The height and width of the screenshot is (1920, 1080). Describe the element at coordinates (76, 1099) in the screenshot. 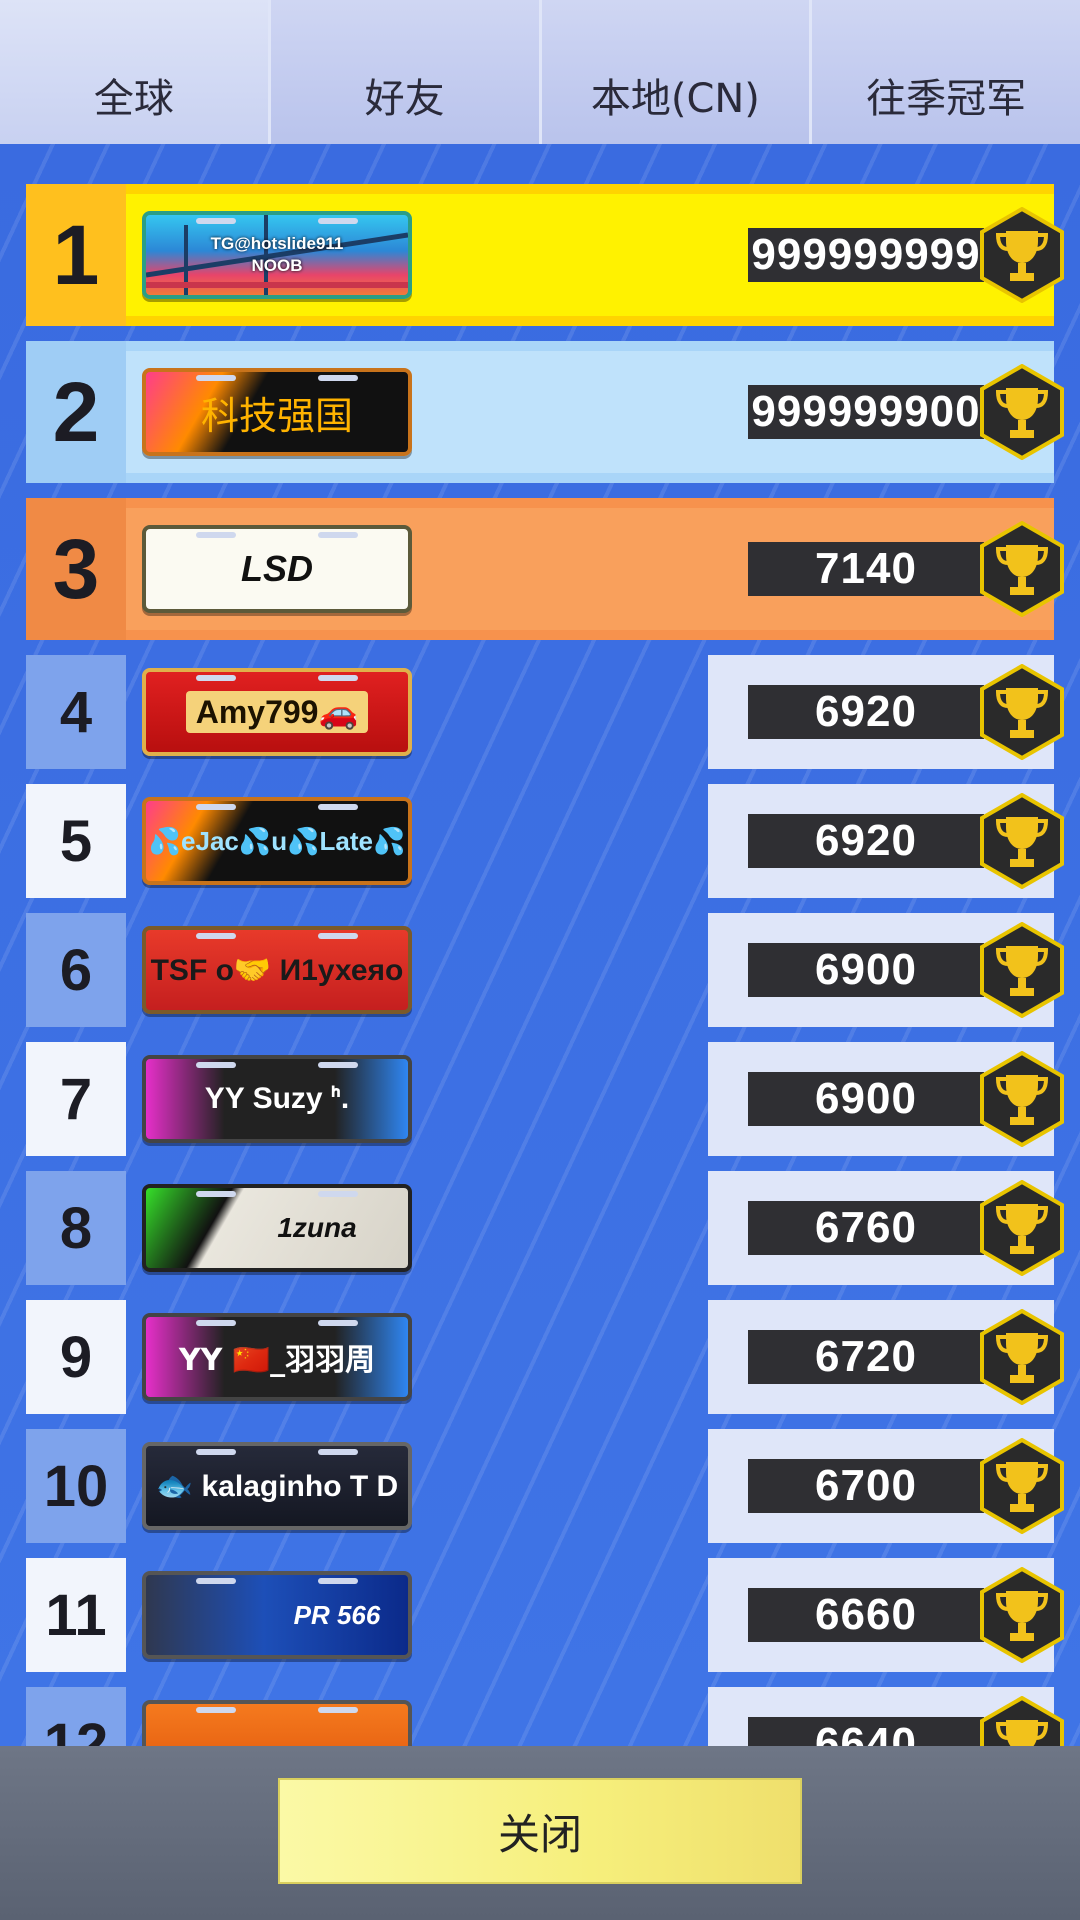

I see `rank-number: 7` at that location.